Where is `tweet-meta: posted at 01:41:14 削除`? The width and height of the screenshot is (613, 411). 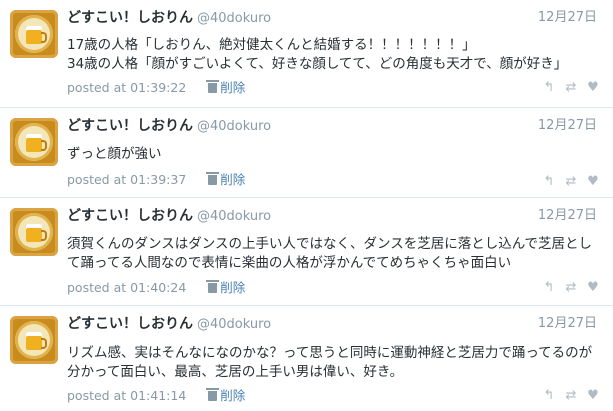
tweet-meta: posted at 01:41:14 削除 is located at coordinates (156, 396).